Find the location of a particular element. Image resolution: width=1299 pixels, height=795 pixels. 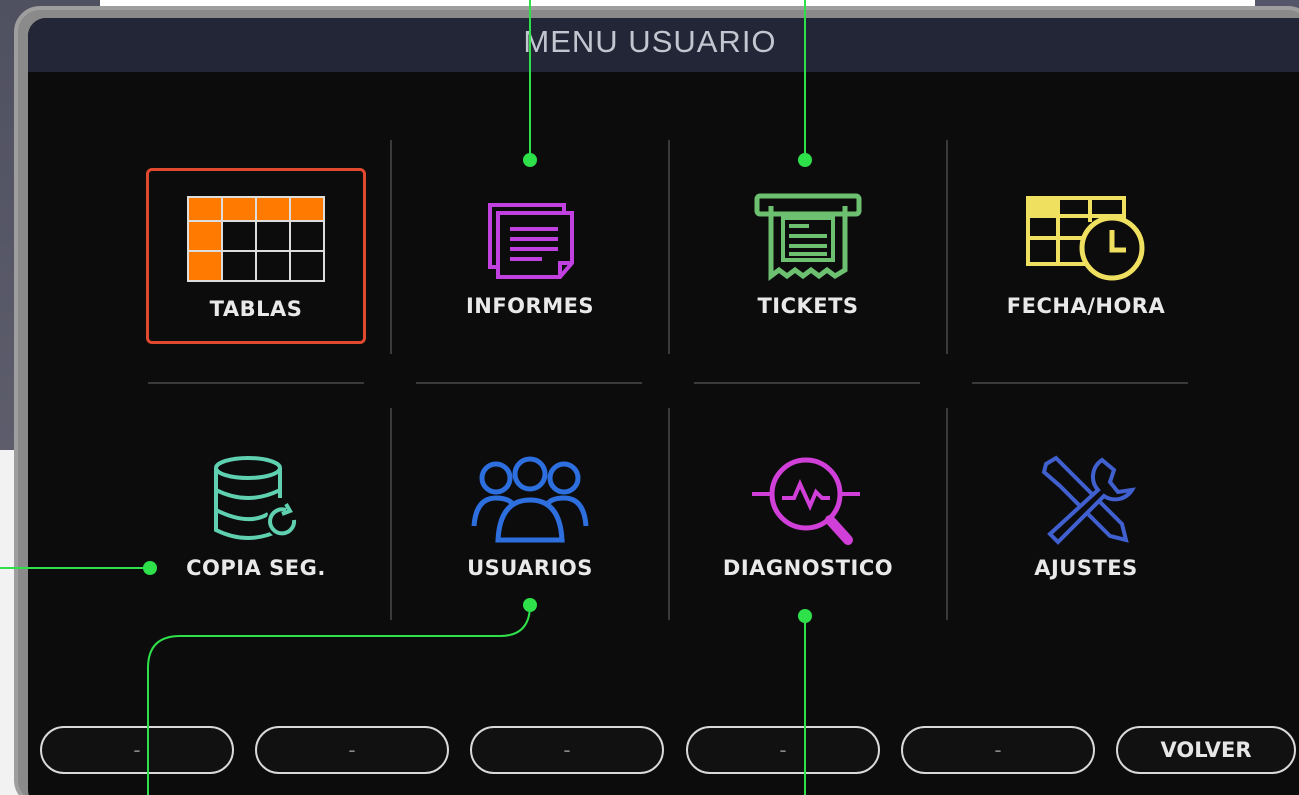

table-icon is located at coordinates (256, 239).